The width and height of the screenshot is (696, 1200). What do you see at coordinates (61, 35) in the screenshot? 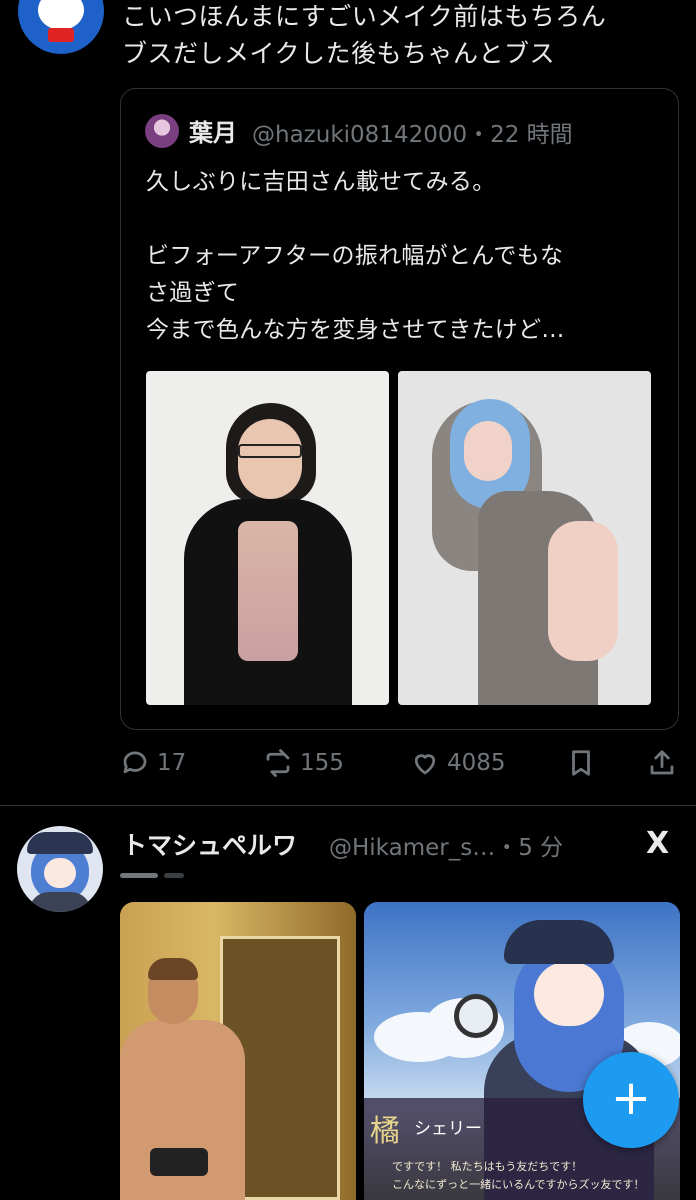
I see `avatar-bow` at bounding box center [61, 35].